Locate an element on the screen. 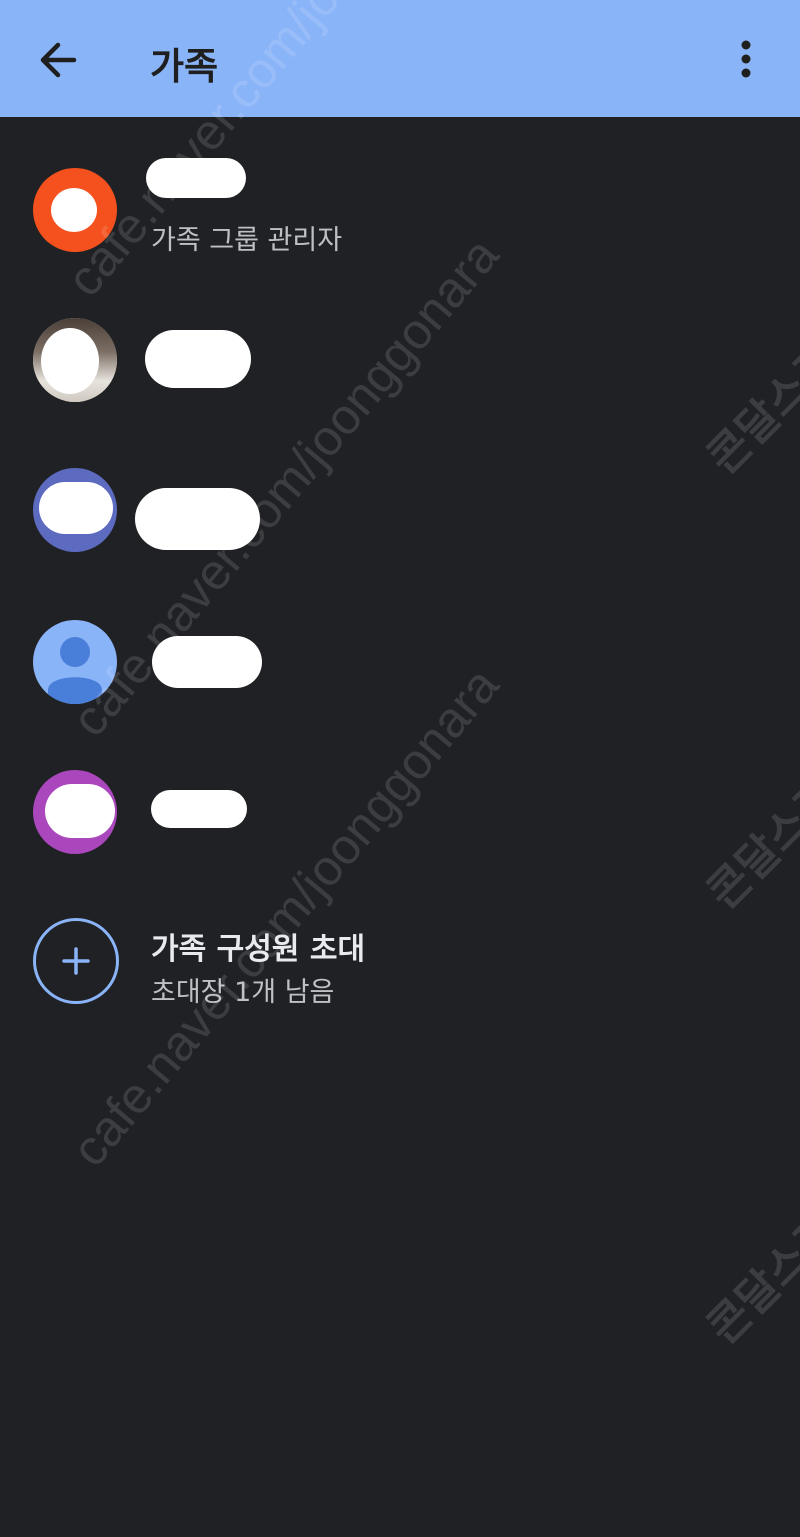  more-options-button is located at coordinates (746, 60).